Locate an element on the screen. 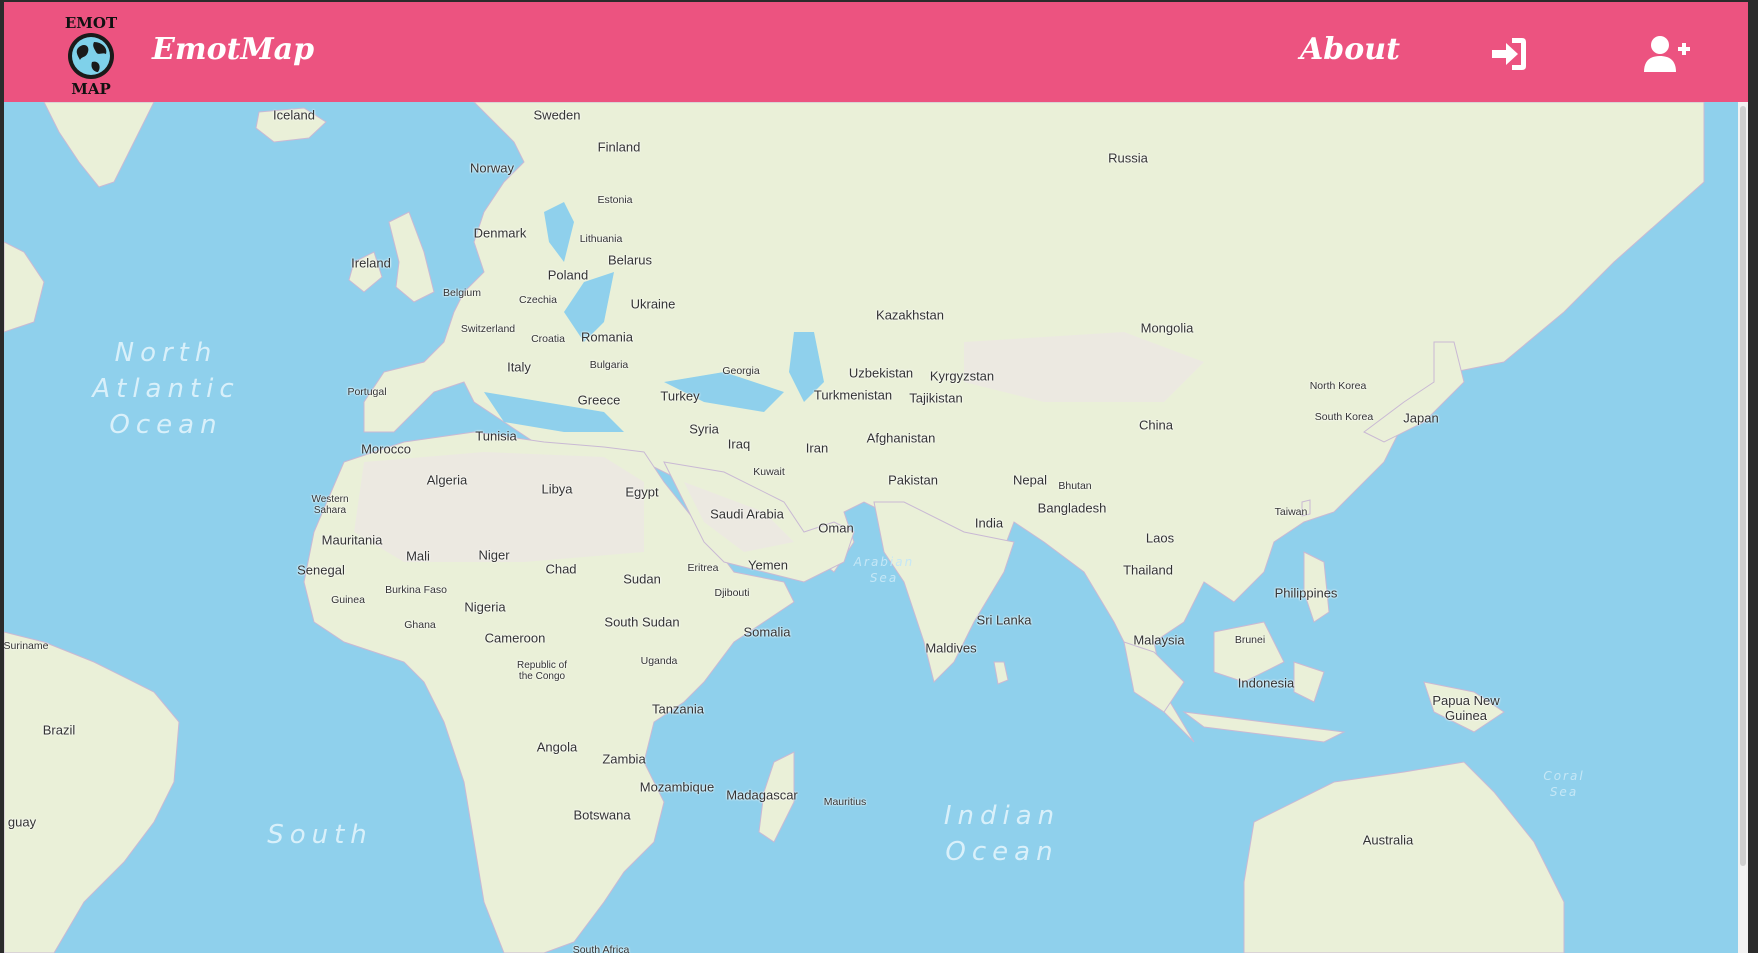 The image size is (1758, 953). country-label: Maldives is located at coordinates (951, 648).